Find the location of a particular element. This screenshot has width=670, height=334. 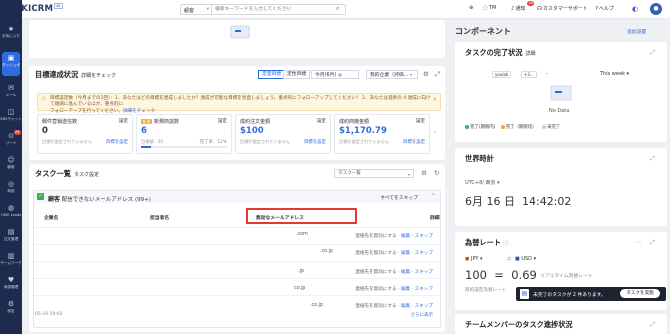

chevron-right-icon: › is located at coordinates (435, 132).